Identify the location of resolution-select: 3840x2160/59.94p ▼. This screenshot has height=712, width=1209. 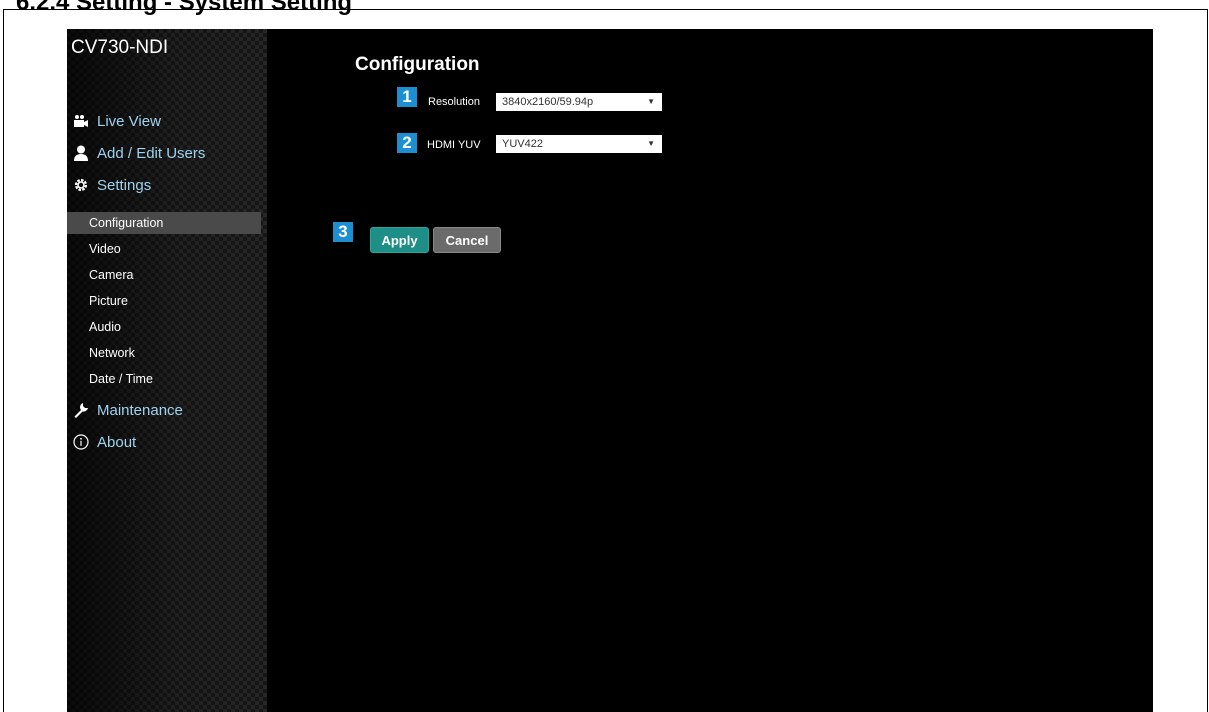
(579, 102).